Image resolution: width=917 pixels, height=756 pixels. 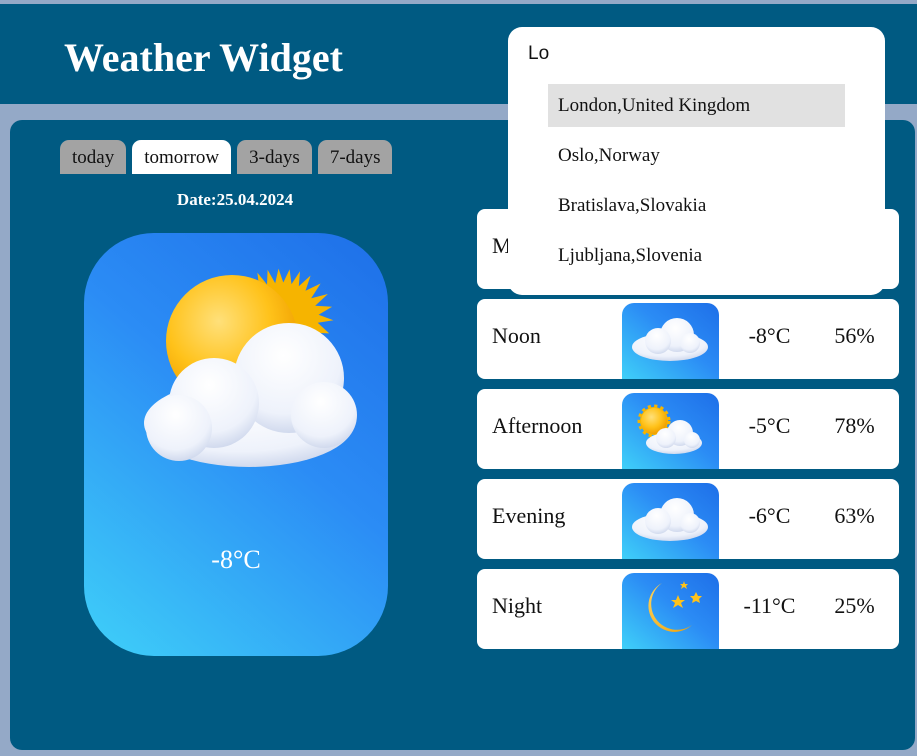 I want to click on row-temperature: -5°C, so click(x=769, y=425).